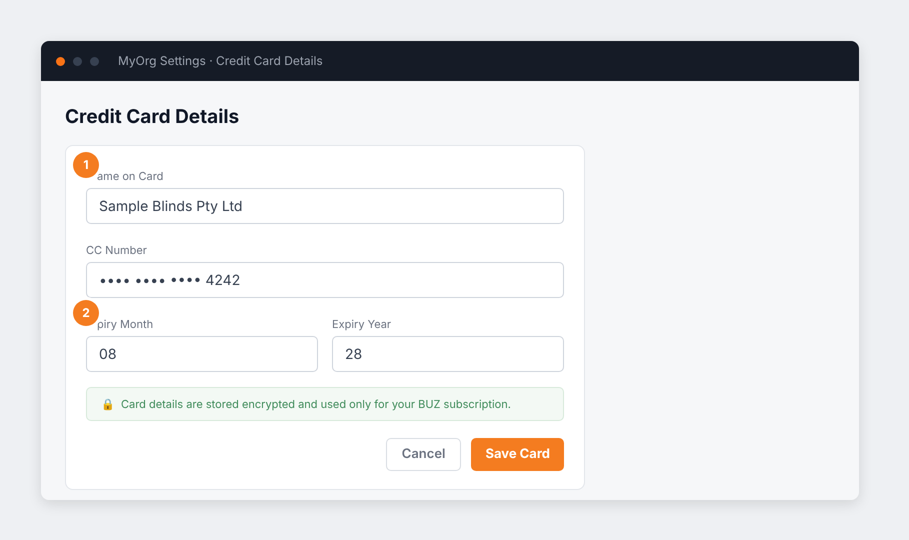  Describe the element at coordinates (316, 404) in the screenshot. I see `notice-text: Card details are stored encrypted and used only for your BUZ subscription.` at that location.